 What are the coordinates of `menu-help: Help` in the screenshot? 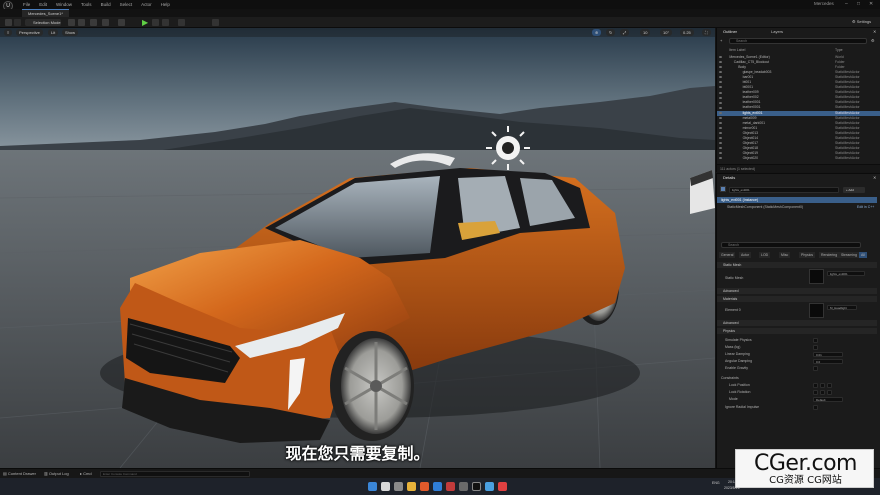 It's located at (165, 4).